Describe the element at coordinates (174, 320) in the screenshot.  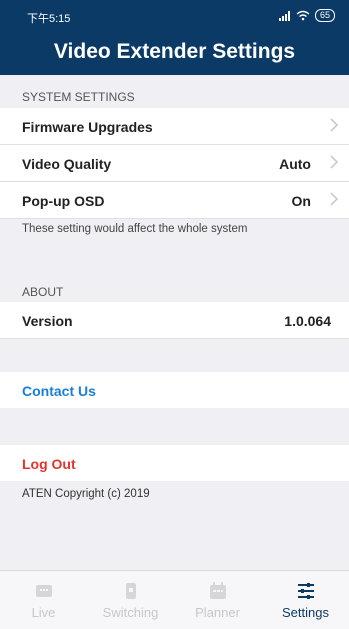
I see `version-row: Version 1.0.064` at that location.